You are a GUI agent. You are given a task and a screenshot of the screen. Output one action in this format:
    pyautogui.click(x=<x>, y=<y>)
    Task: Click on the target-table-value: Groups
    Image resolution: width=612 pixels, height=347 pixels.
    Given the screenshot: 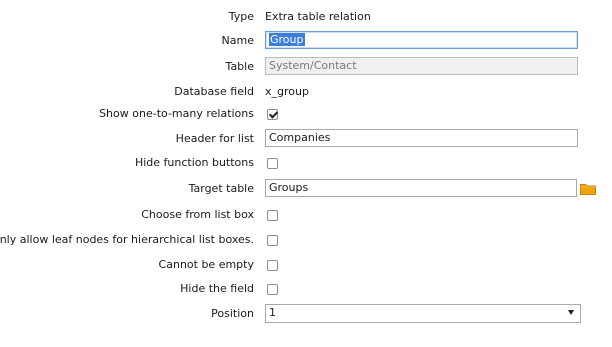 What is the action you would take?
    pyautogui.click(x=289, y=187)
    